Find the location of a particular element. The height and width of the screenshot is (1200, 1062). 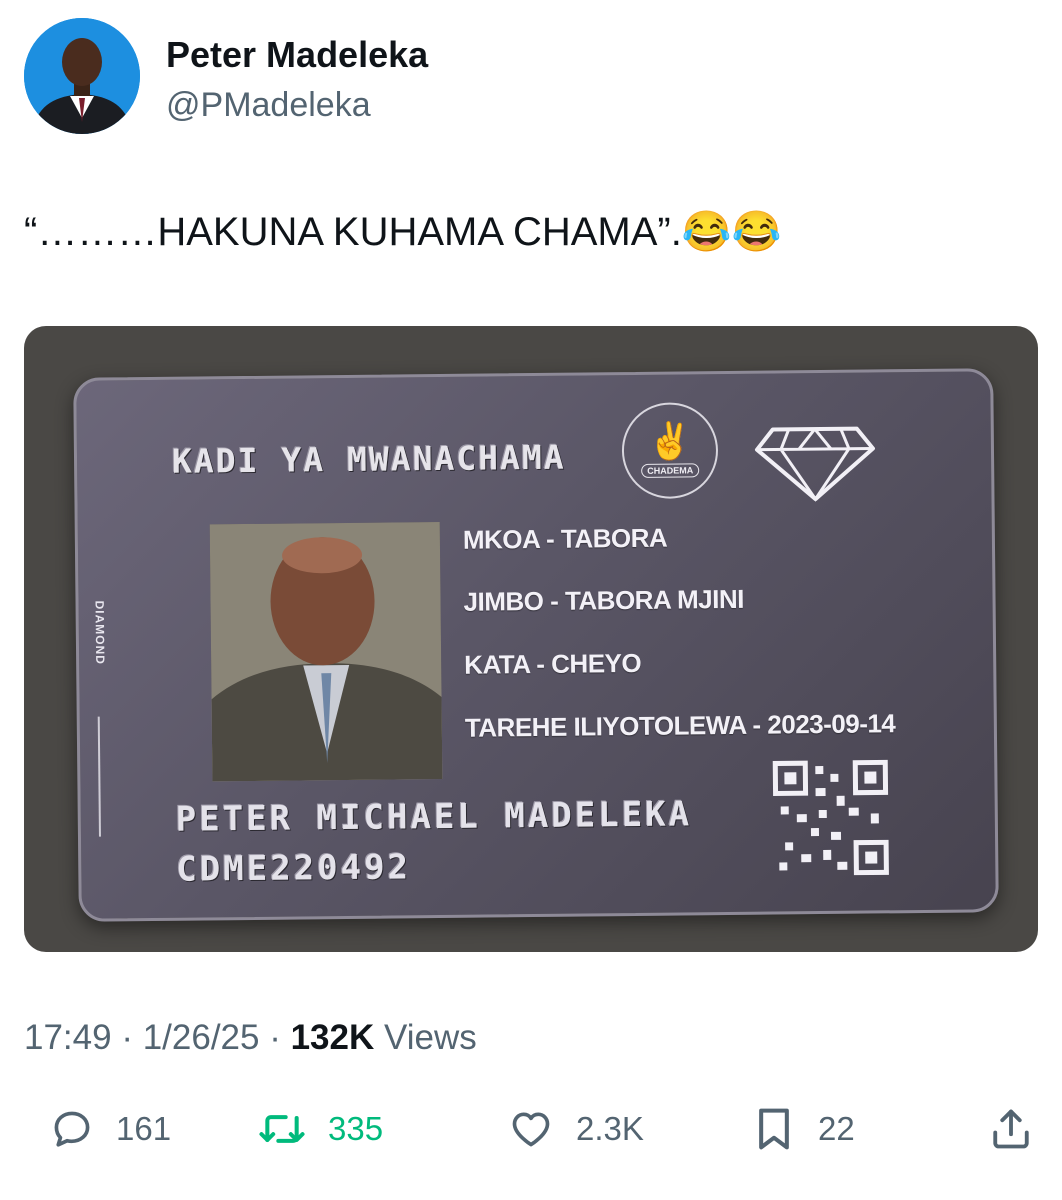

like-count: 2.3K is located at coordinates (610, 1128).